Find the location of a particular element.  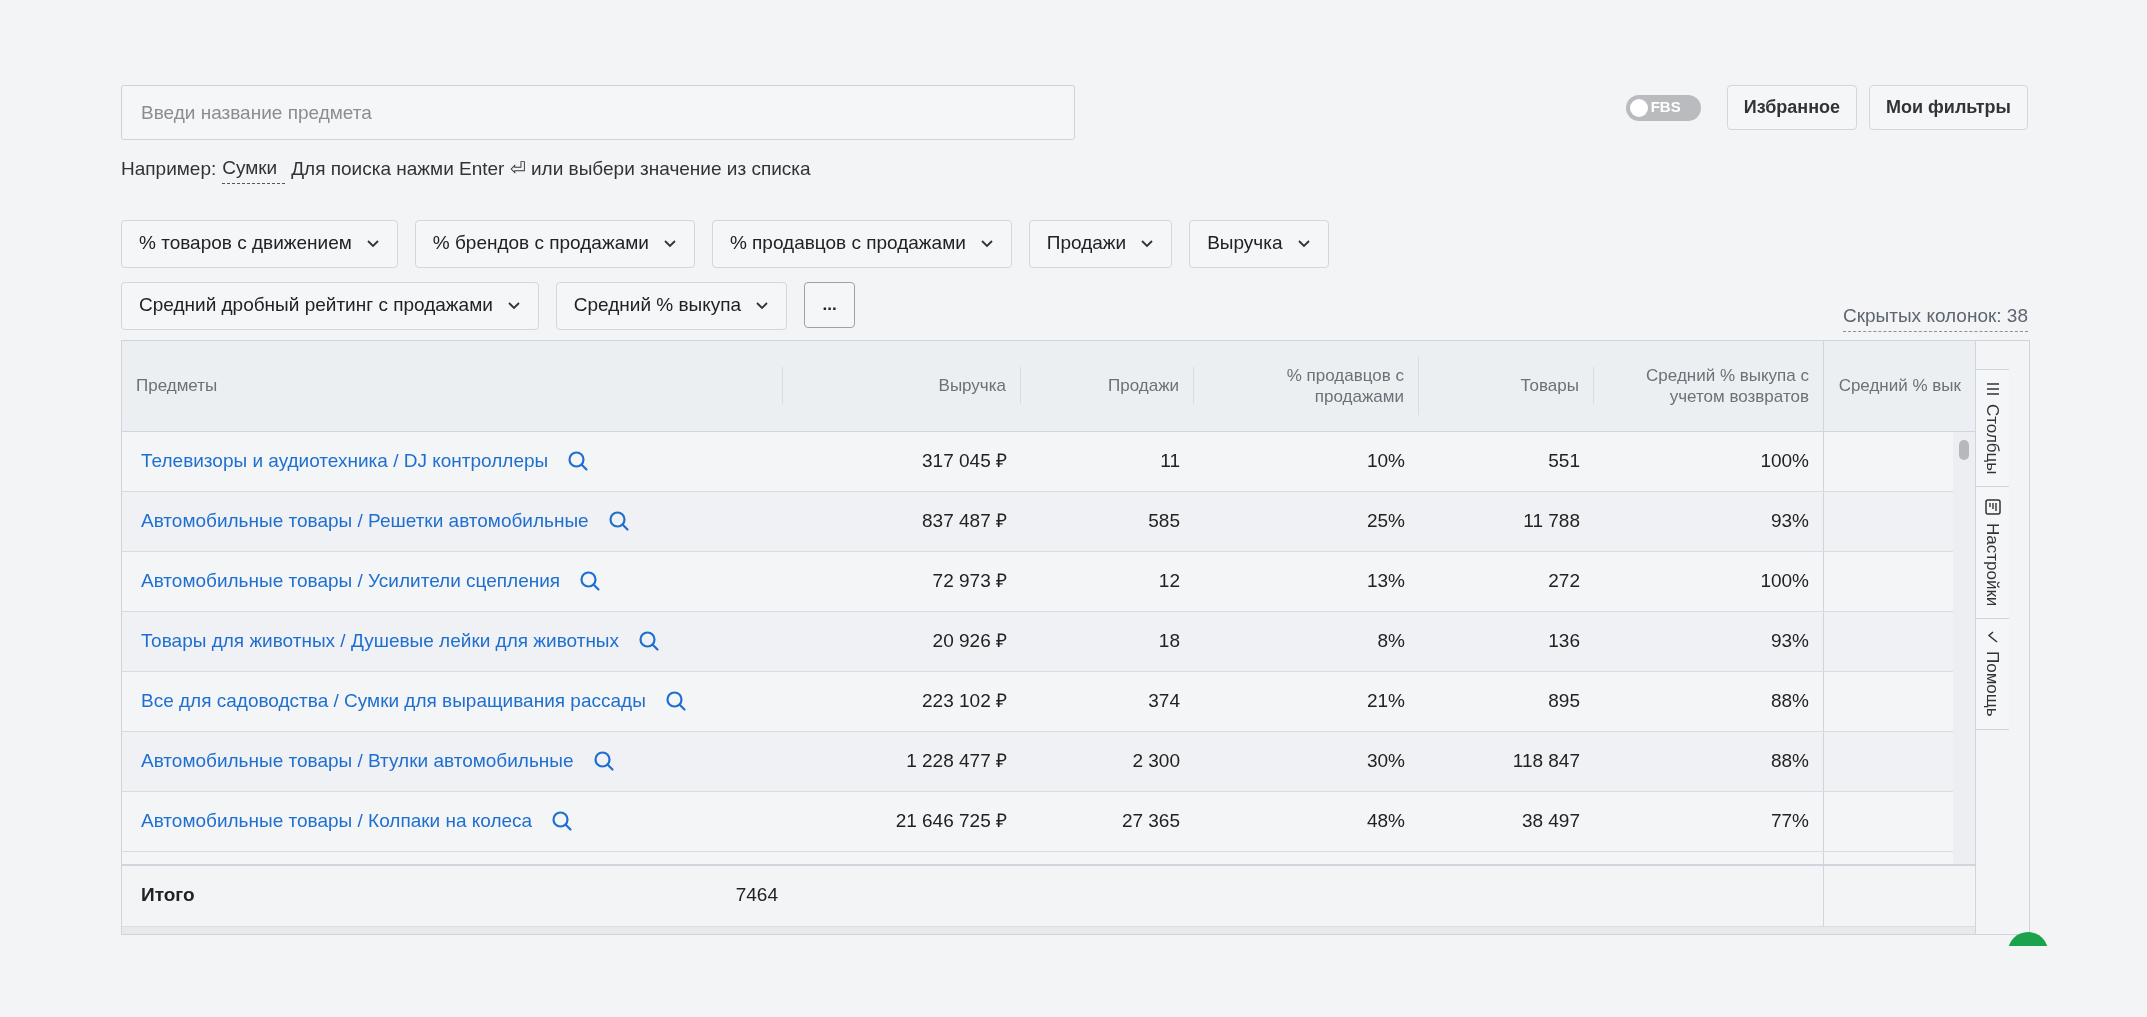

table-cell-text: 272 is located at coordinates (1564, 581).